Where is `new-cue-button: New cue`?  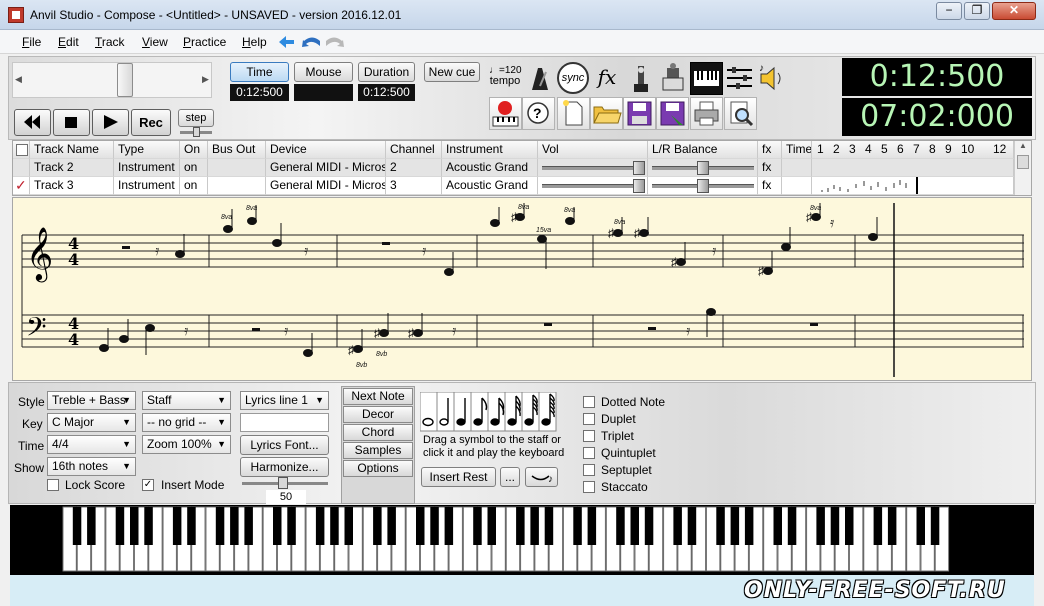 new-cue-button: New cue is located at coordinates (452, 72).